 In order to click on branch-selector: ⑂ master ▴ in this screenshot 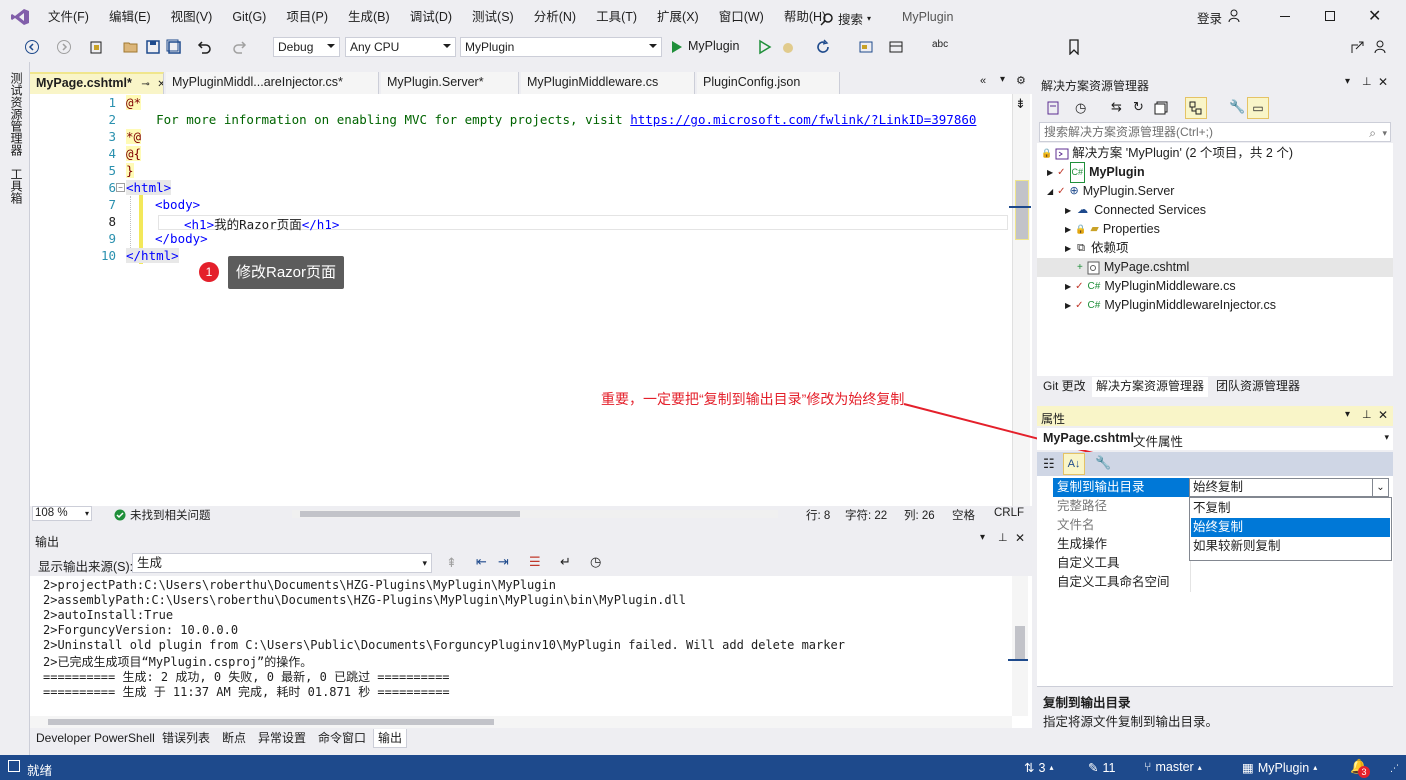, I will do `click(1173, 767)`.